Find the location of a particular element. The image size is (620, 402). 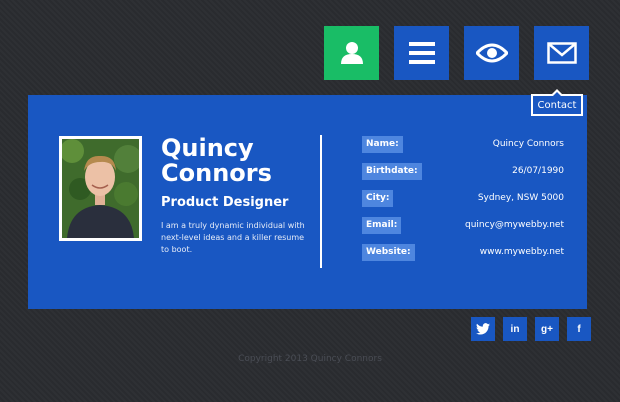

user-icon is located at coordinates (351, 53).